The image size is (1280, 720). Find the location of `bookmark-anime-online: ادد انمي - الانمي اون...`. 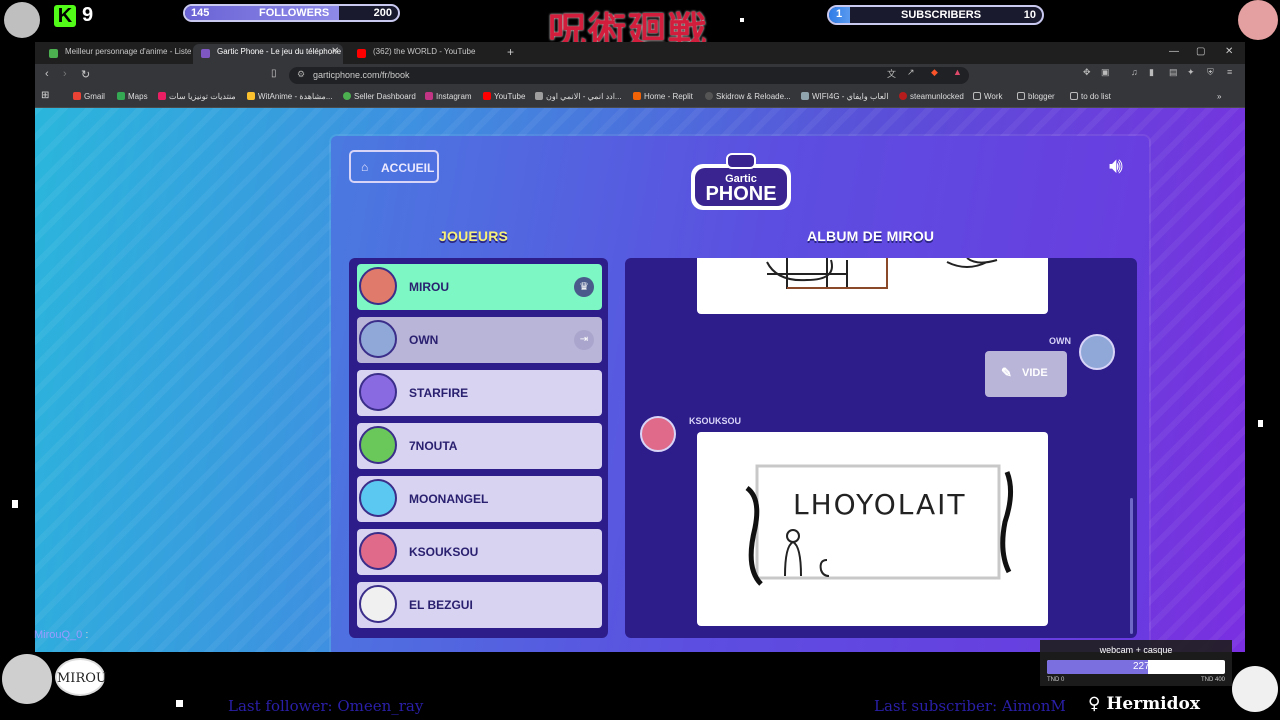

bookmark-anime-online: ادد انمي - الانمي اون... is located at coordinates (578, 96).